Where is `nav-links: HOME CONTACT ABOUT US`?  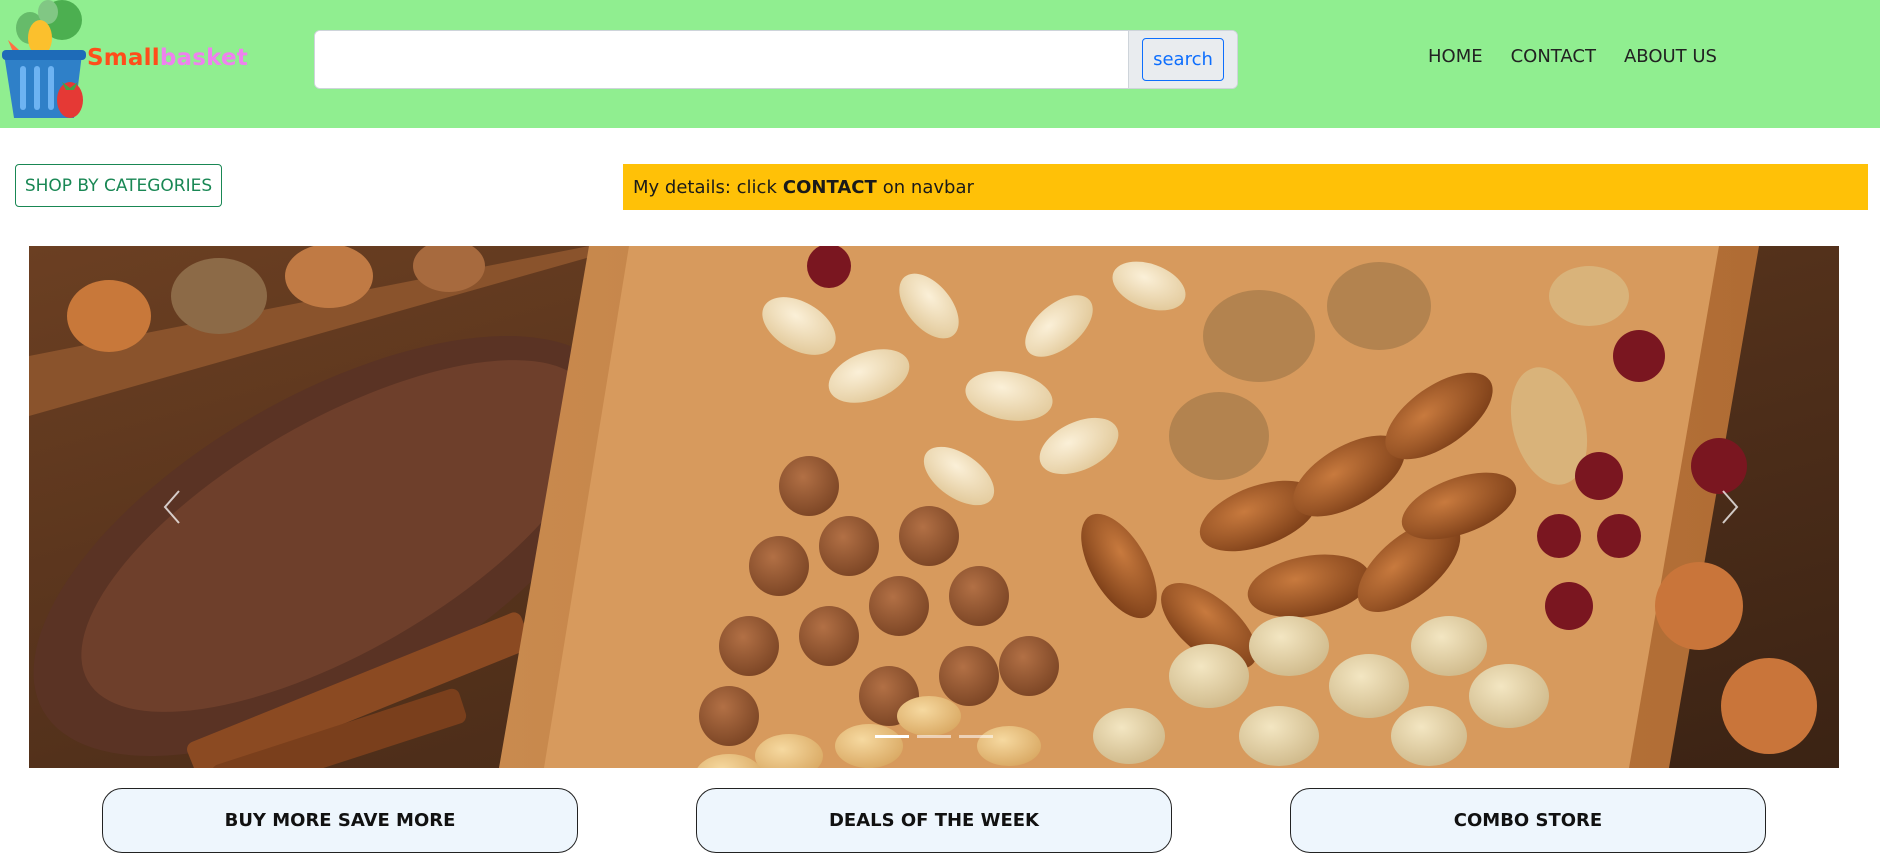 nav-links: HOME CONTACT ABOUT US is located at coordinates (1586, 56).